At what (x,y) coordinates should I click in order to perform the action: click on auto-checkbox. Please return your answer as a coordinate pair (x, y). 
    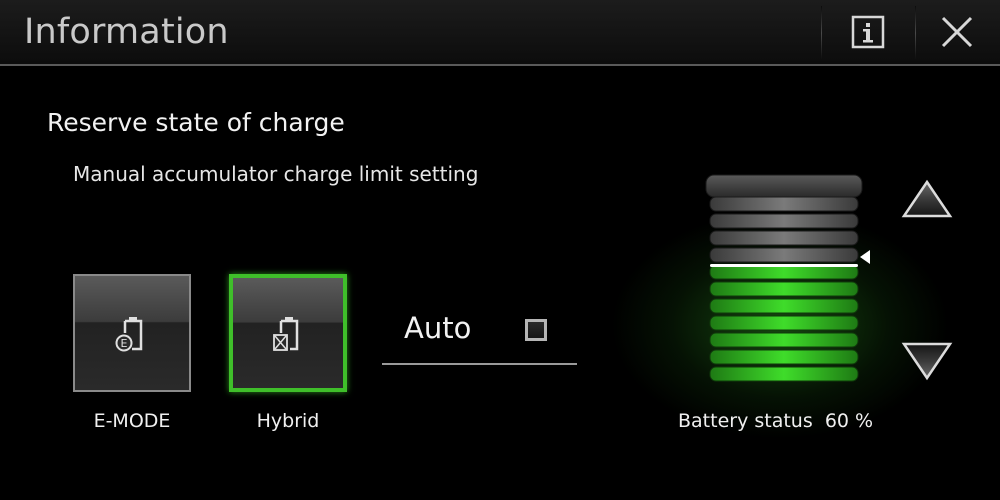
    Looking at the image, I should click on (536, 330).